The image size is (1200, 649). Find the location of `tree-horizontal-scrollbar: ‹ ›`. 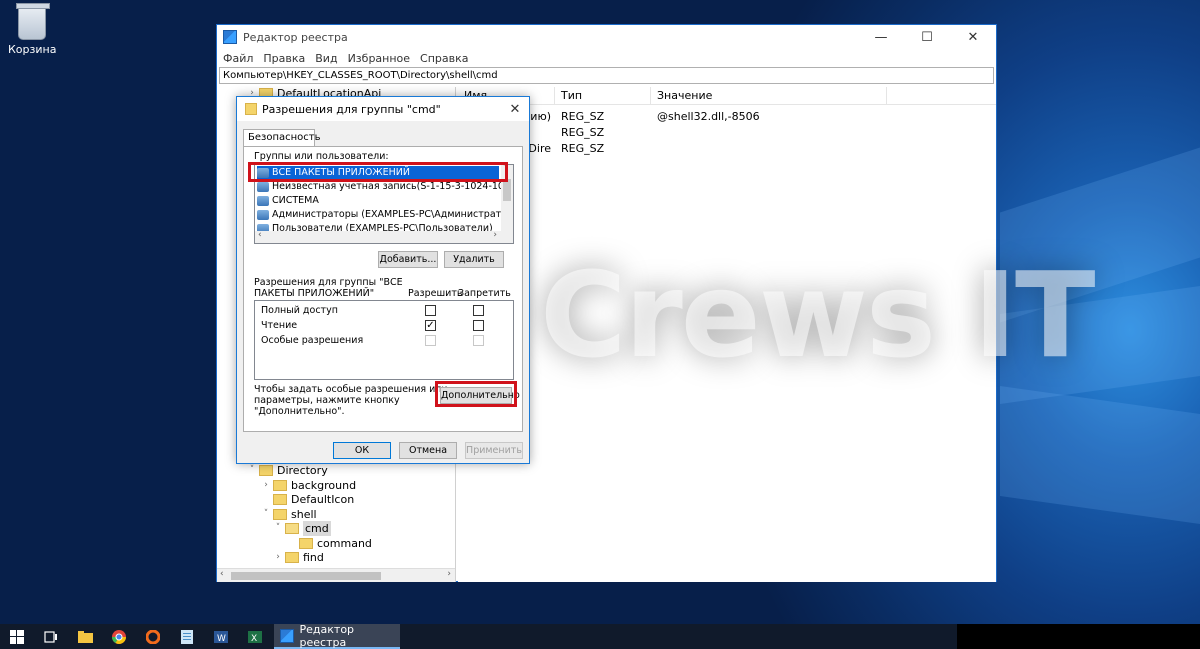

tree-horizontal-scrollbar: ‹ › is located at coordinates (336, 575).